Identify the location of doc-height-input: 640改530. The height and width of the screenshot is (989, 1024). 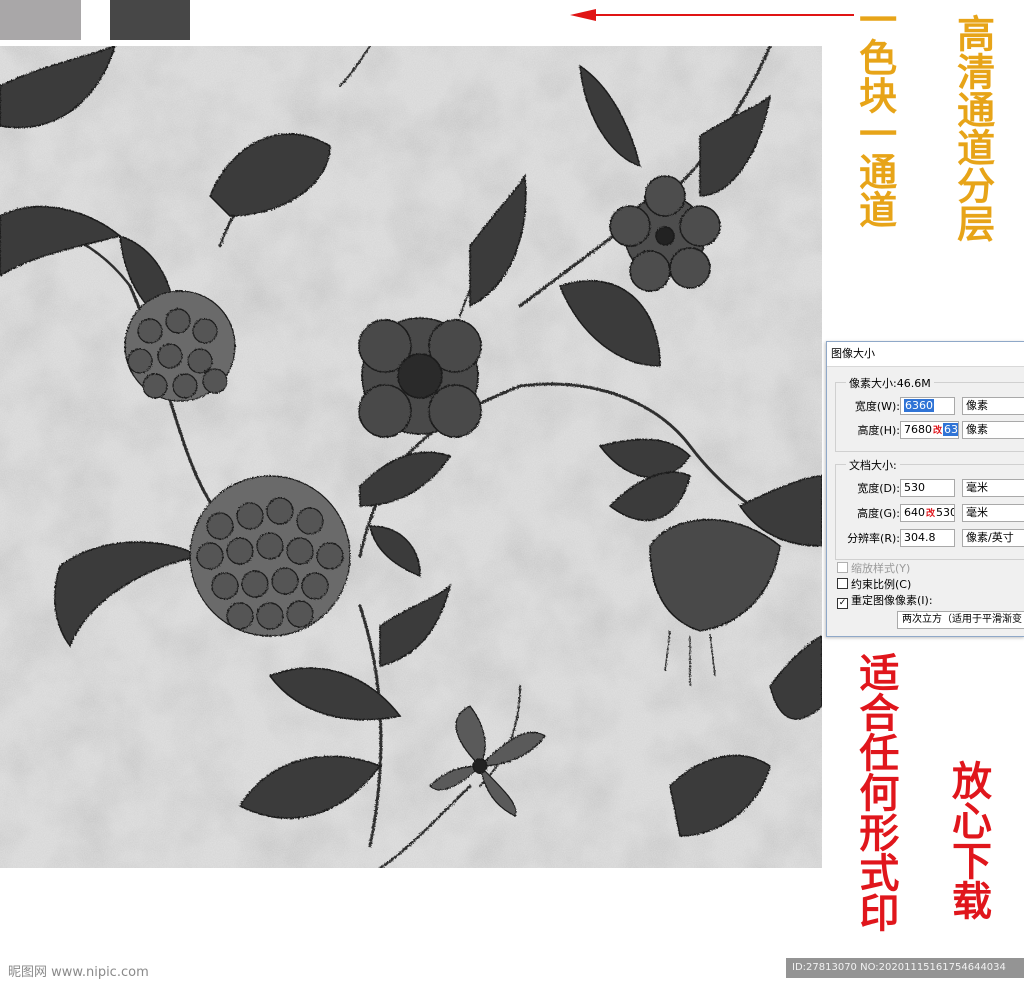
(927, 513).